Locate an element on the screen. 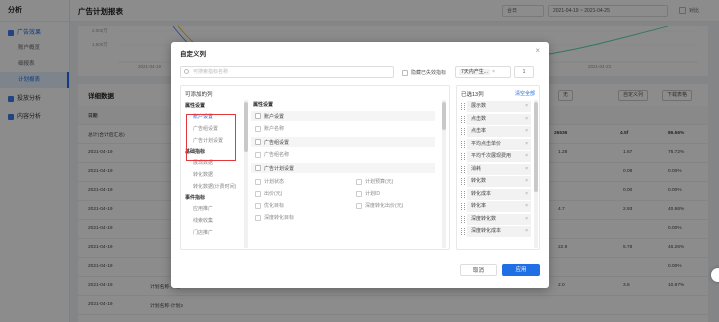 This screenshot has width=719, height=322. selected-item: 转化成本 × is located at coordinates (496, 194).